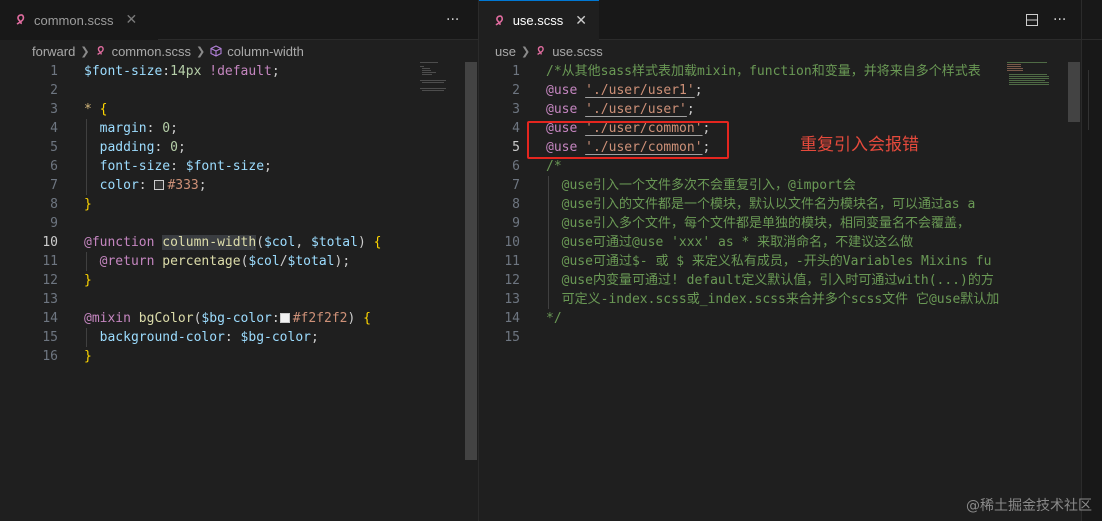 This screenshot has height=521, width=1102. What do you see at coordinates (505, 51) in the screenshot?
I see `breadcrumb-folder: use` at bounding box center [505, 51].